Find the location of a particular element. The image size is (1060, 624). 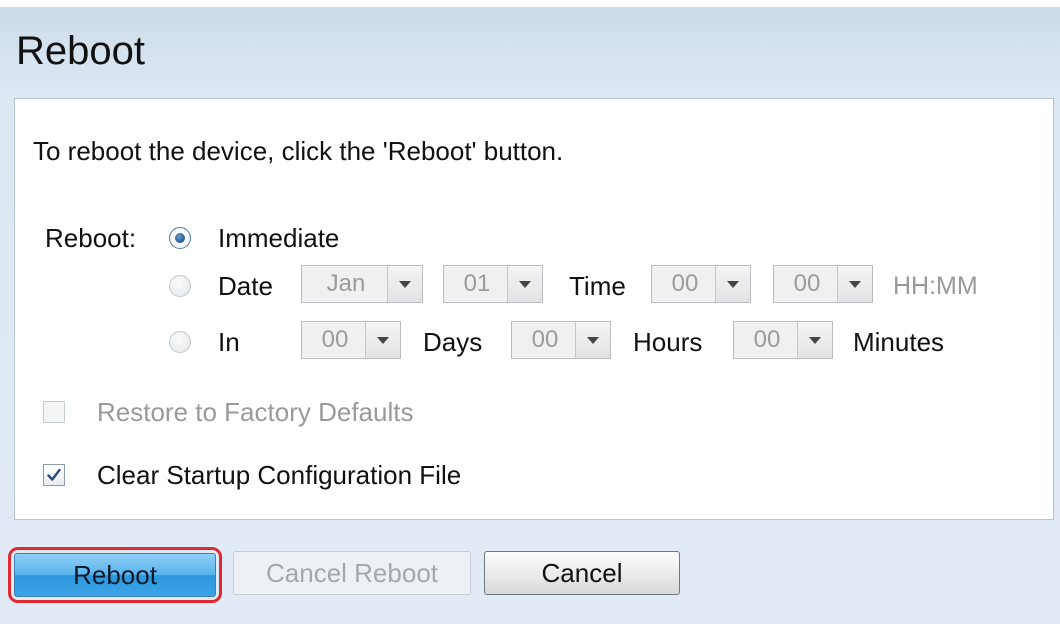

cancel-reboot-button: Cancel Reboot is located at coordinates (352, 573).